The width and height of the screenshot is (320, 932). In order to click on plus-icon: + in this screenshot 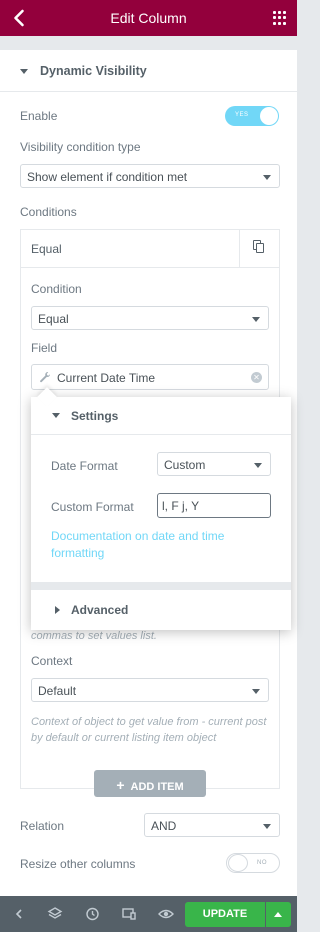, I will do `click(120, 785)`.